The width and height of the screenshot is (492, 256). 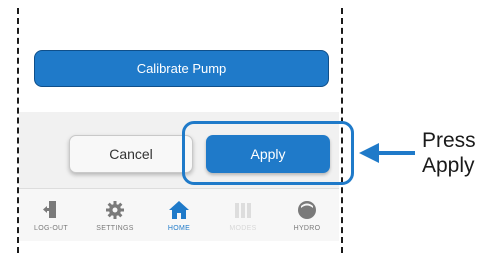 What do you see at coordinates (179, 210) in the screenshot?
I see `home-icon` at bounding box center [179, 210].